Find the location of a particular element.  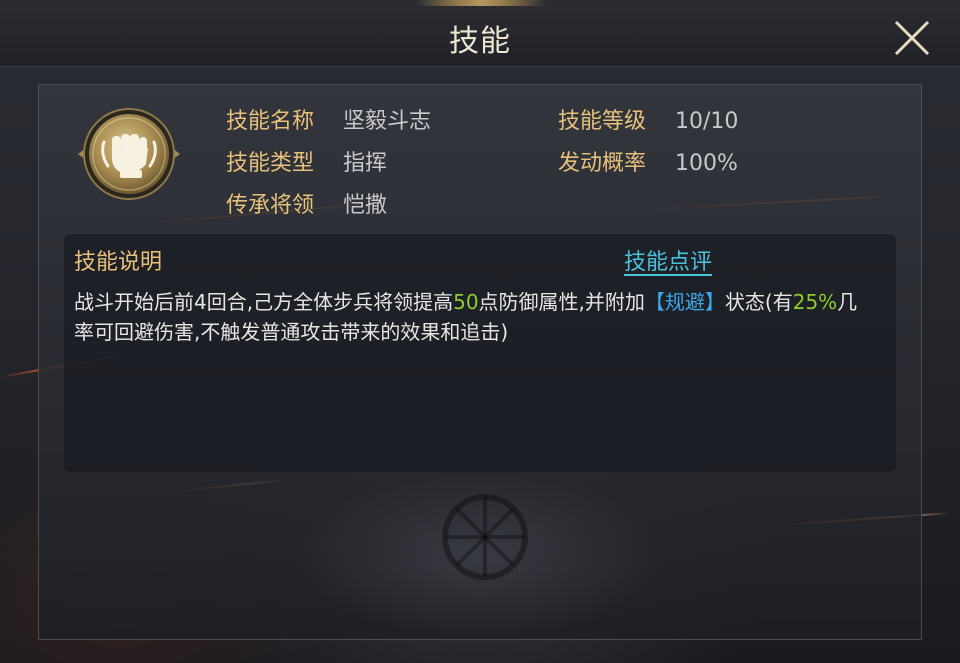

desc-segment: 点防御属性,并附加 is located at coordinates (561, 302).